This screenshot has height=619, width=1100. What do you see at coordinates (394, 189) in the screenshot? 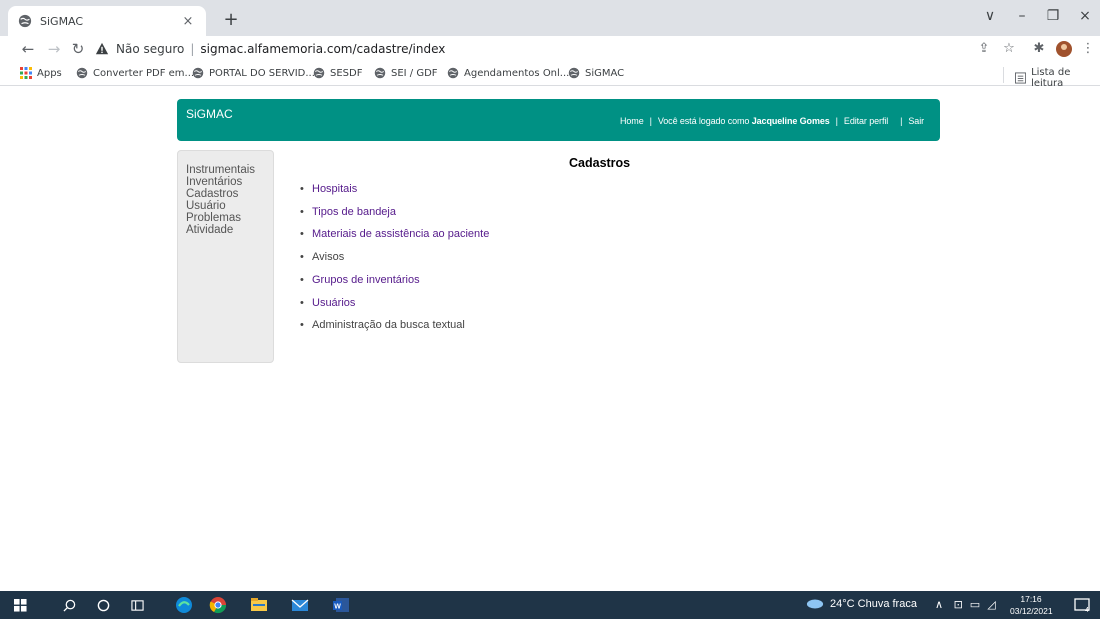
I see `list-item: • Hospitais` at bounding box center [394, 189].